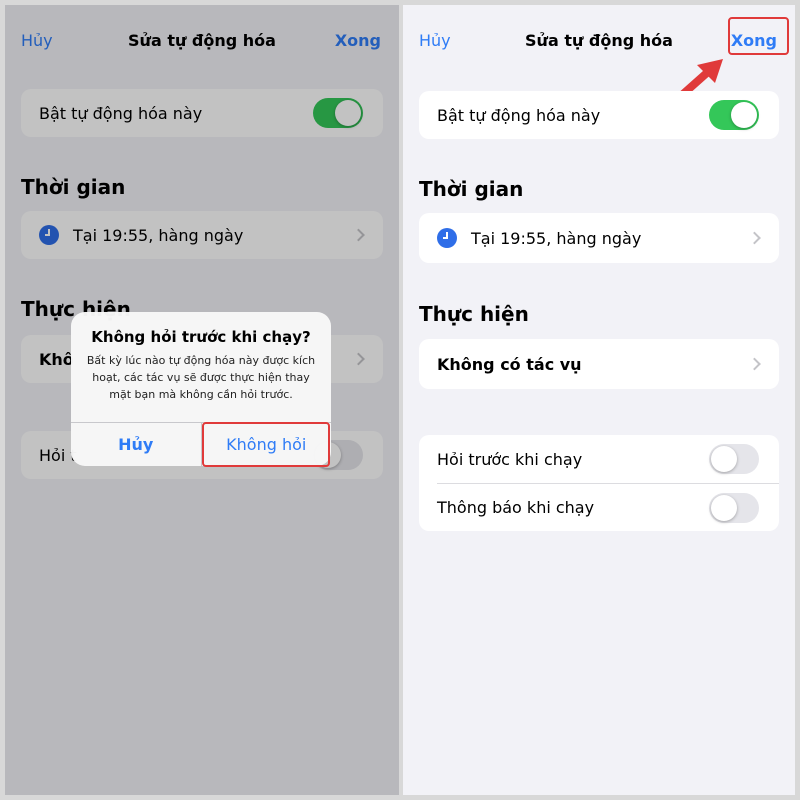  What do you see at coordinates (516, 507) in the screenshot?
I see `notify-when-run-label: Thông báo khi chạy` at bounding box center [516, 507].